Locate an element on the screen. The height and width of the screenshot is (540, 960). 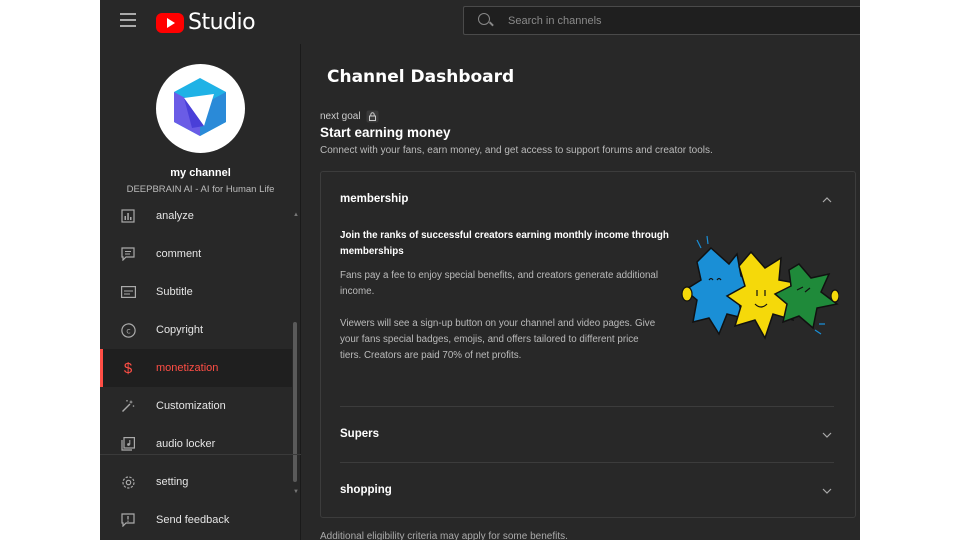
sidebar-item-label: Subtitle is located at coordinates (174, 292).